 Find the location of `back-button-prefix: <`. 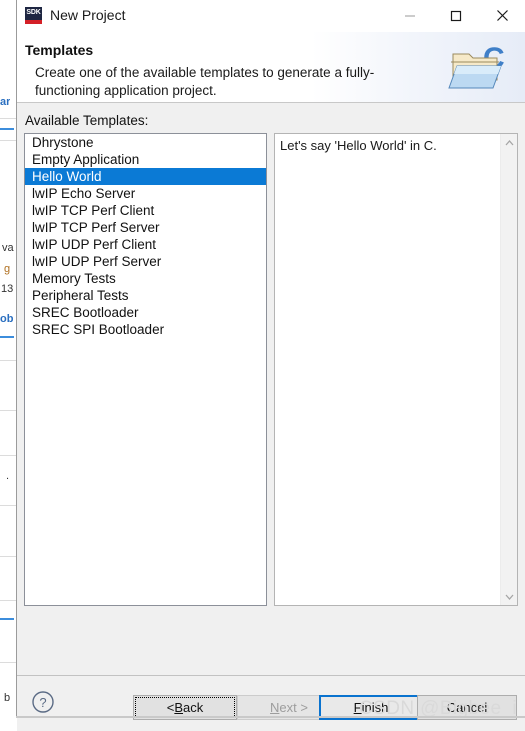

back-button-prefix: < is located at coordinates (170, 707).